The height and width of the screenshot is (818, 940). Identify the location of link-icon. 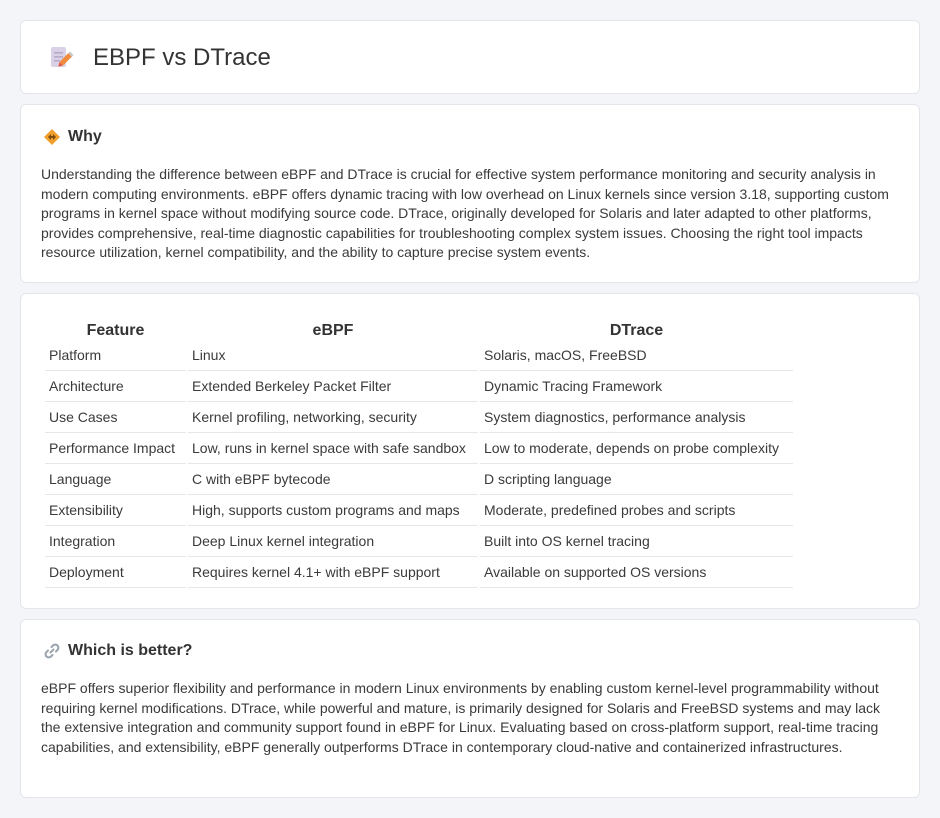
(52, 651).